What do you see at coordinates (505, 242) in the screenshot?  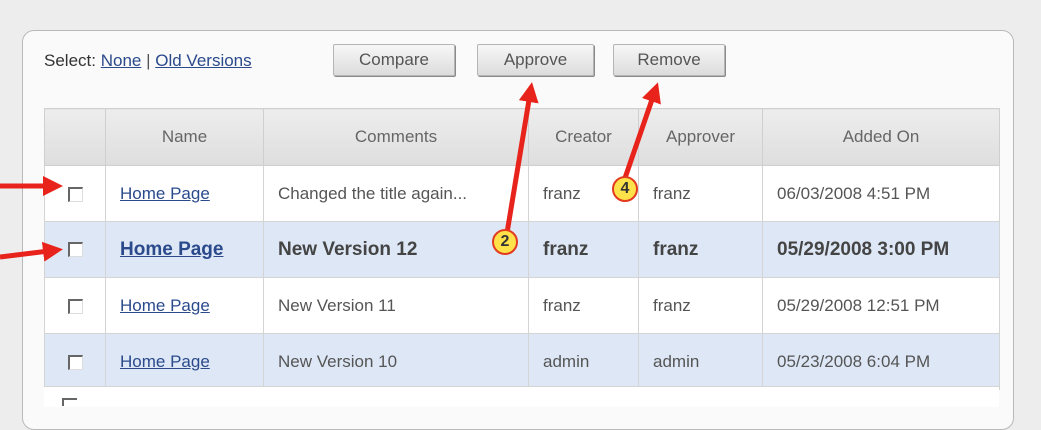 I see `annotation-badge-2: 2` at bounding box center [505, 242].